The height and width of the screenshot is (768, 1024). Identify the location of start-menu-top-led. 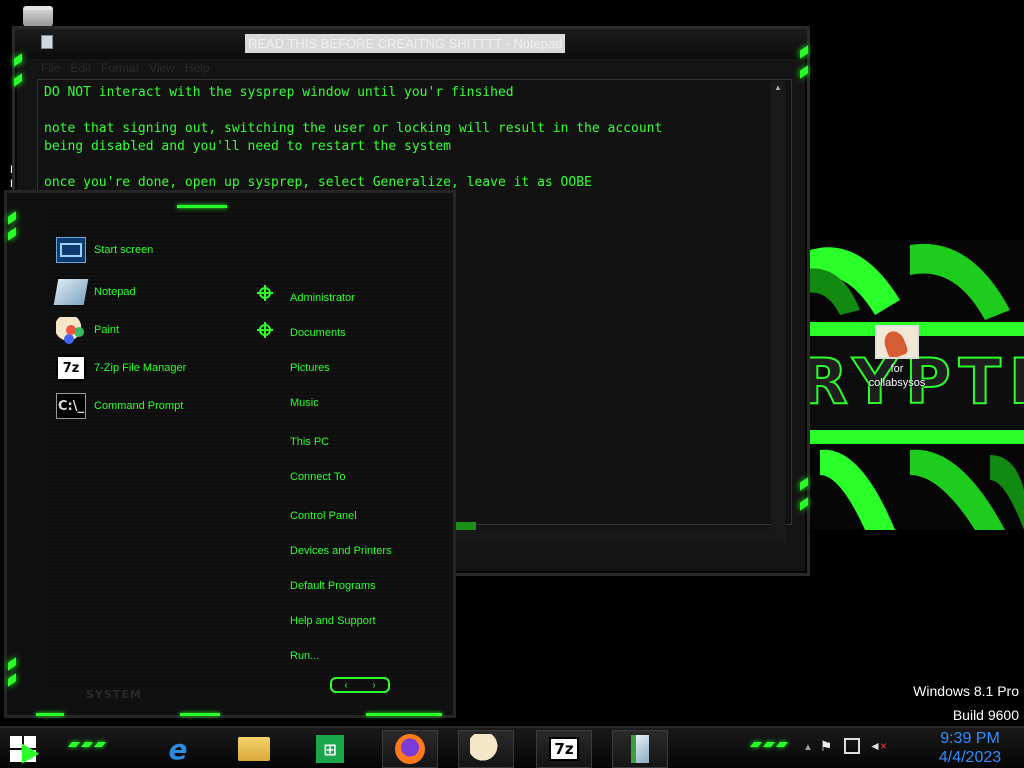
(202, 206).